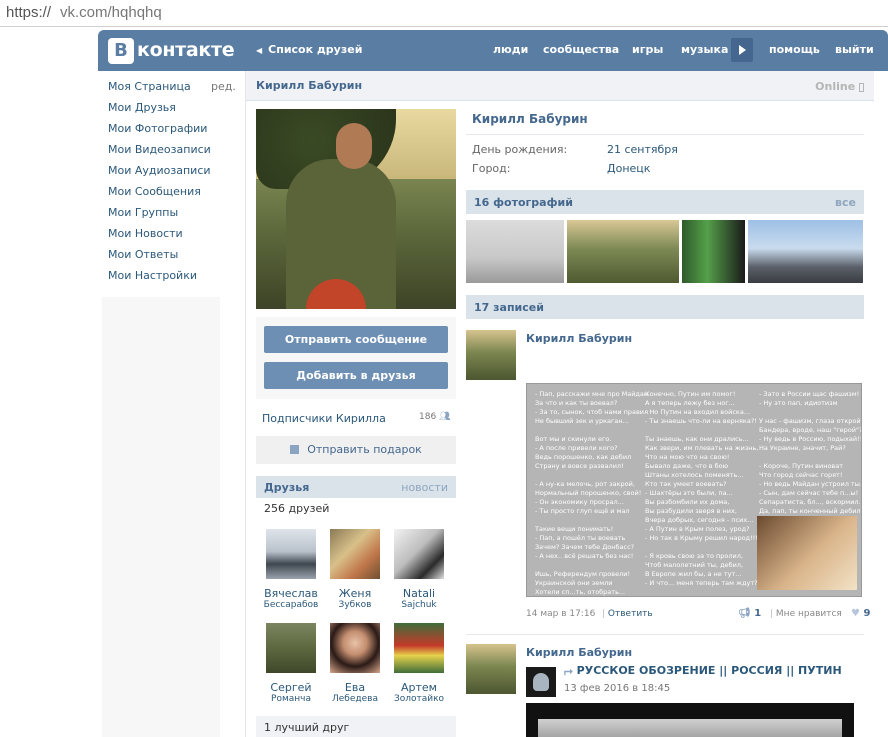 Image resolution: width=888 pixels, height=737 pixels. Describe the element at coordinates (845, 202) in the screenshot. I see `photos-all-link: все` at that location.